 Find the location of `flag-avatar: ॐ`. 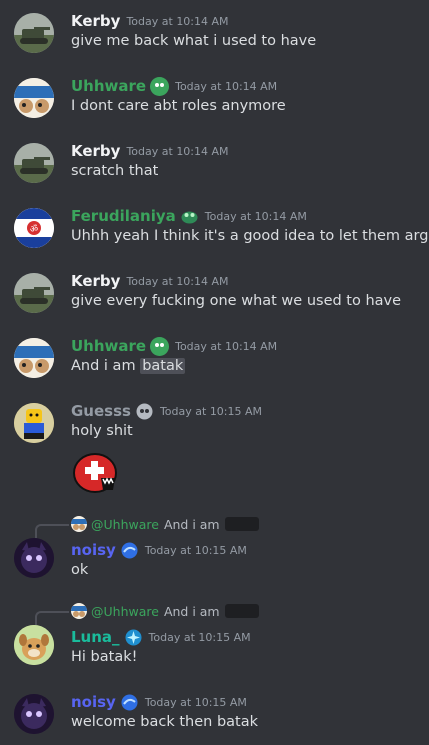

flag-avatar: ॐ is located at coordinates (34, 228).